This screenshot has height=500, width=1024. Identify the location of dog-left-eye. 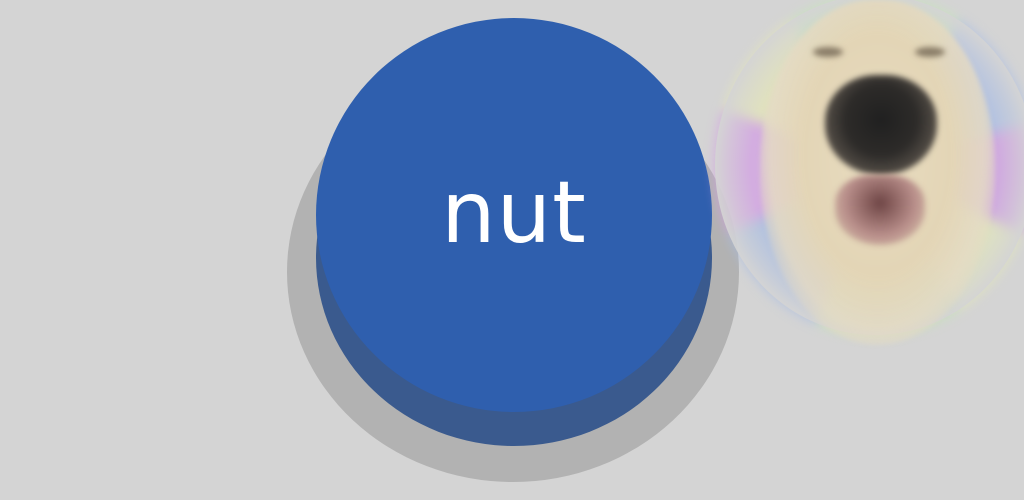
(828, 52).